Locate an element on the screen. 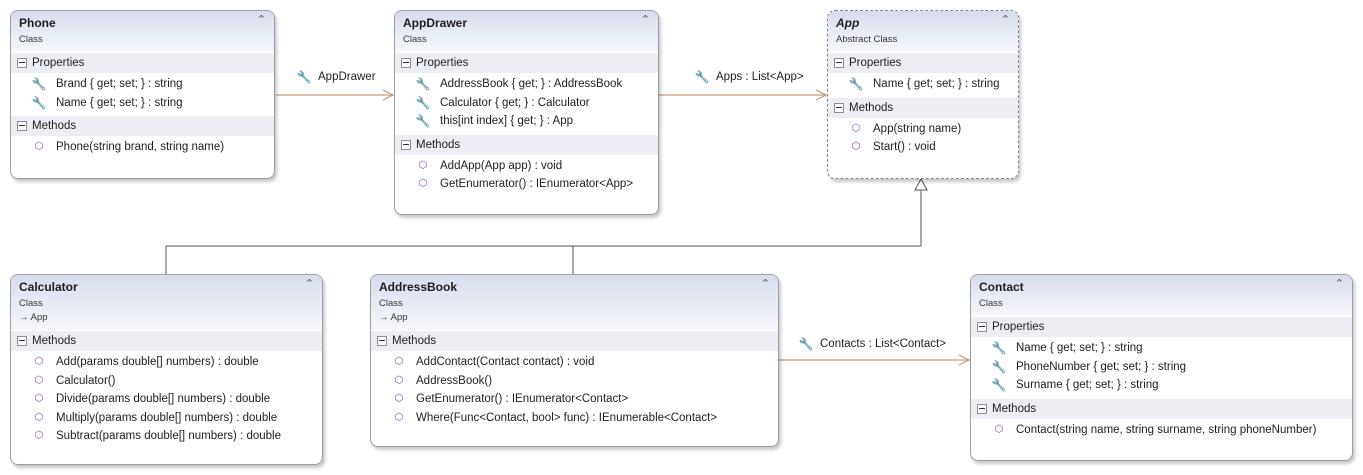 Image resolution: width=1363 pixels, height=475 pixels. property-item: 🔧 Calculator { get; } : Calculator is located at coordinates (526, 103).